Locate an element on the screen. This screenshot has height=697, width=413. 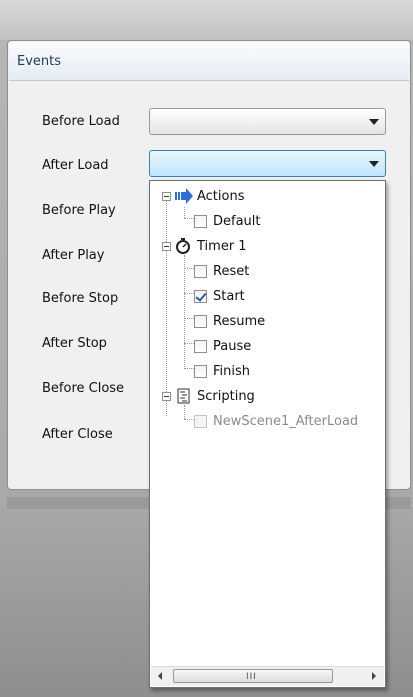
tree-item-resume: Resume is located at coordinates (229, 321).